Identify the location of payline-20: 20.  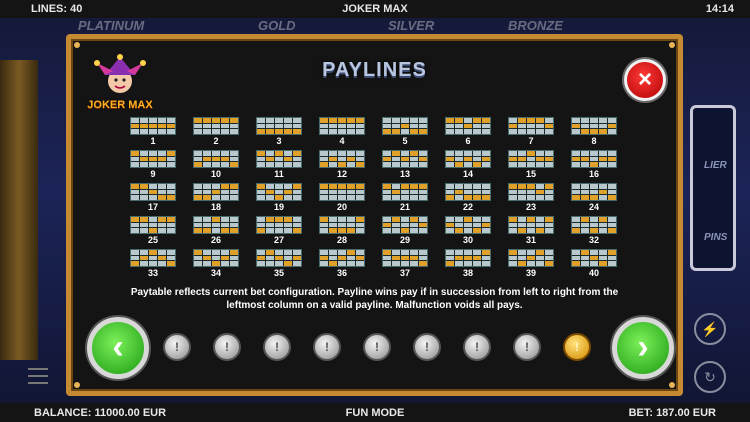
(342, 197).